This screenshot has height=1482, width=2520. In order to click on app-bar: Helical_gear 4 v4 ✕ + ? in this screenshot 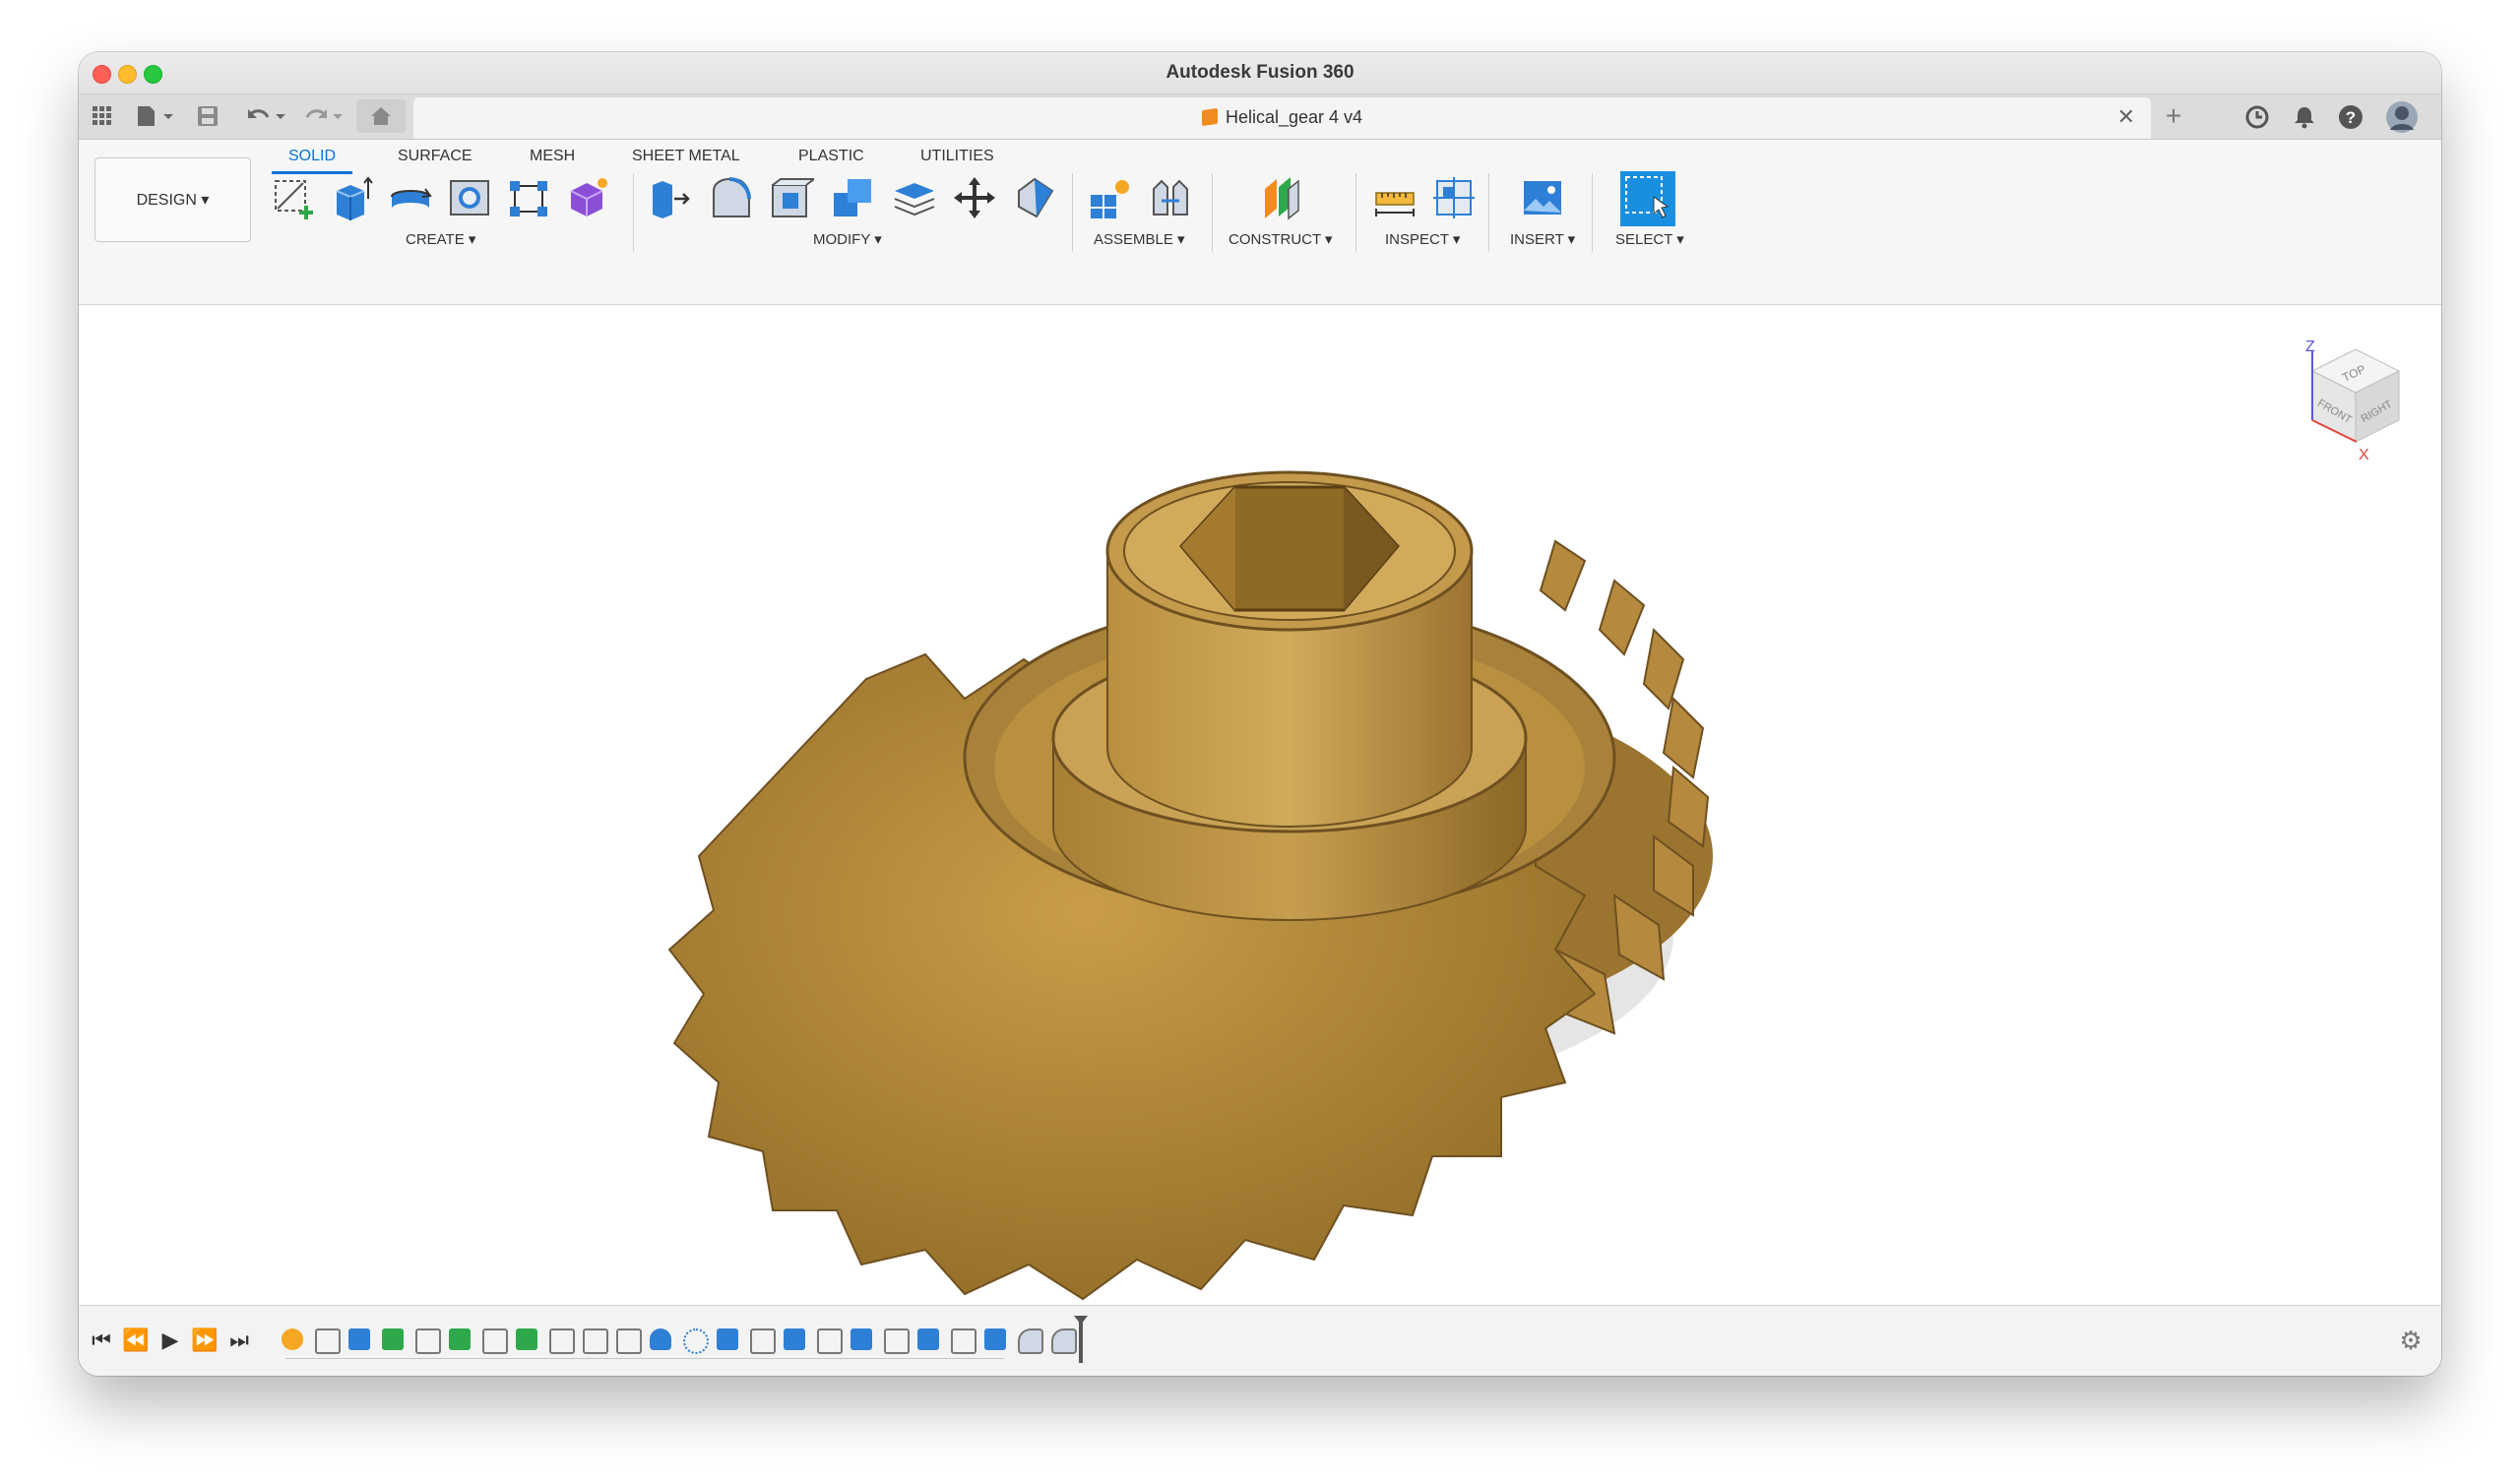, I will do `click(1260, 117)`.